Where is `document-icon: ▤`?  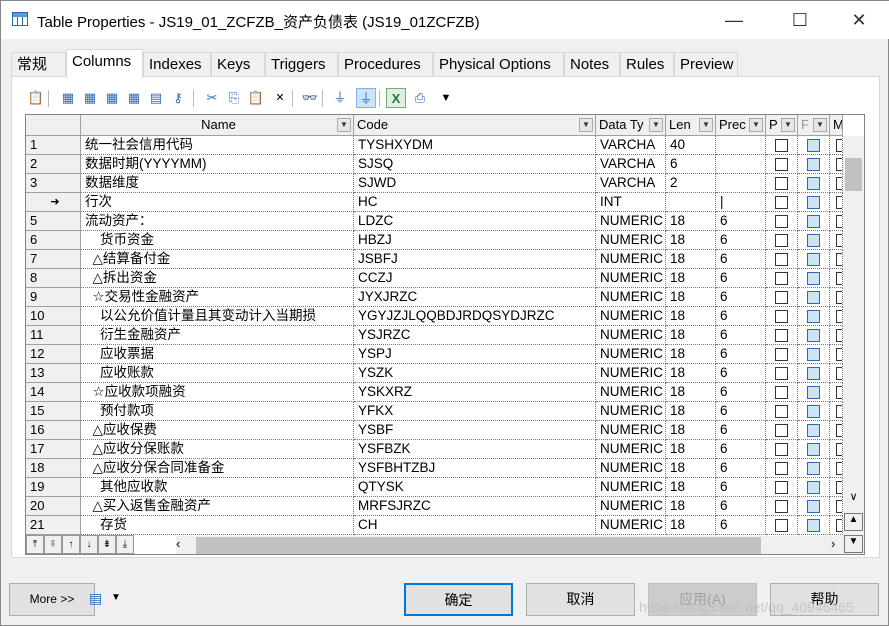 document-icon: ▤ is located at coordinates (95, 598).